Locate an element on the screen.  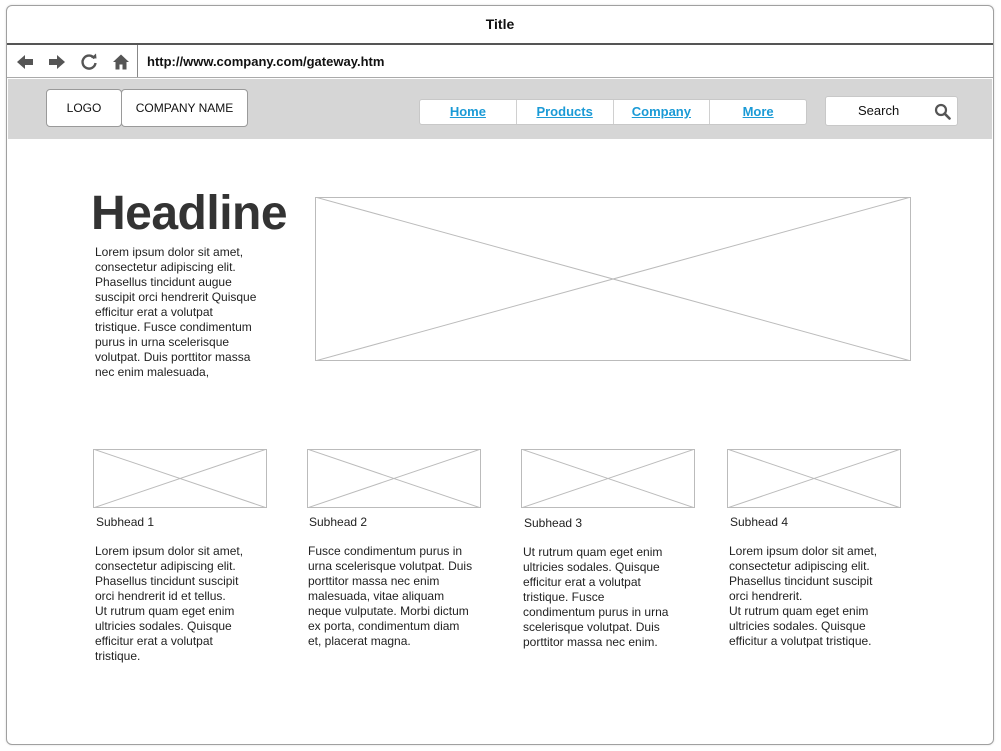
company-name: COMPANY NAME is located at coordinates (184, 108).